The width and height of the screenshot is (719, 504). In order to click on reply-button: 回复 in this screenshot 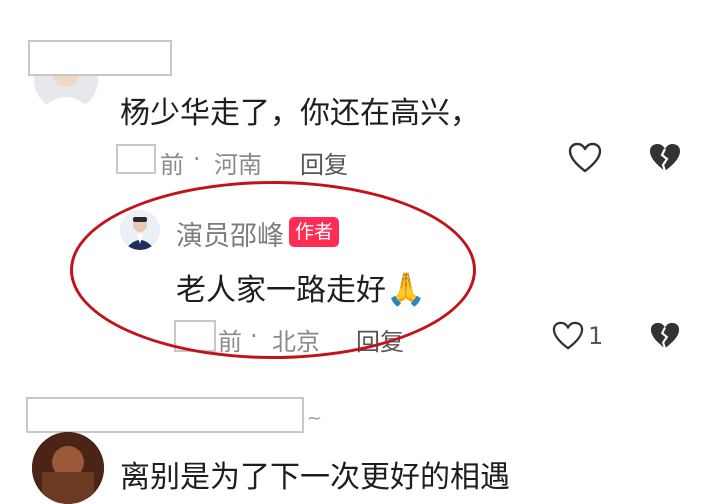, I will do `click(324, 162)`.